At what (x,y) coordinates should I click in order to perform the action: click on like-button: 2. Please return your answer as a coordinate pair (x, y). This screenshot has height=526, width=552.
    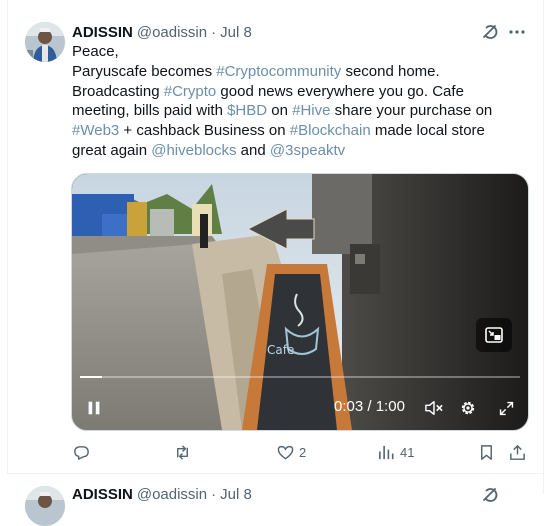
    Looking at the image, I should click on (291, 452).